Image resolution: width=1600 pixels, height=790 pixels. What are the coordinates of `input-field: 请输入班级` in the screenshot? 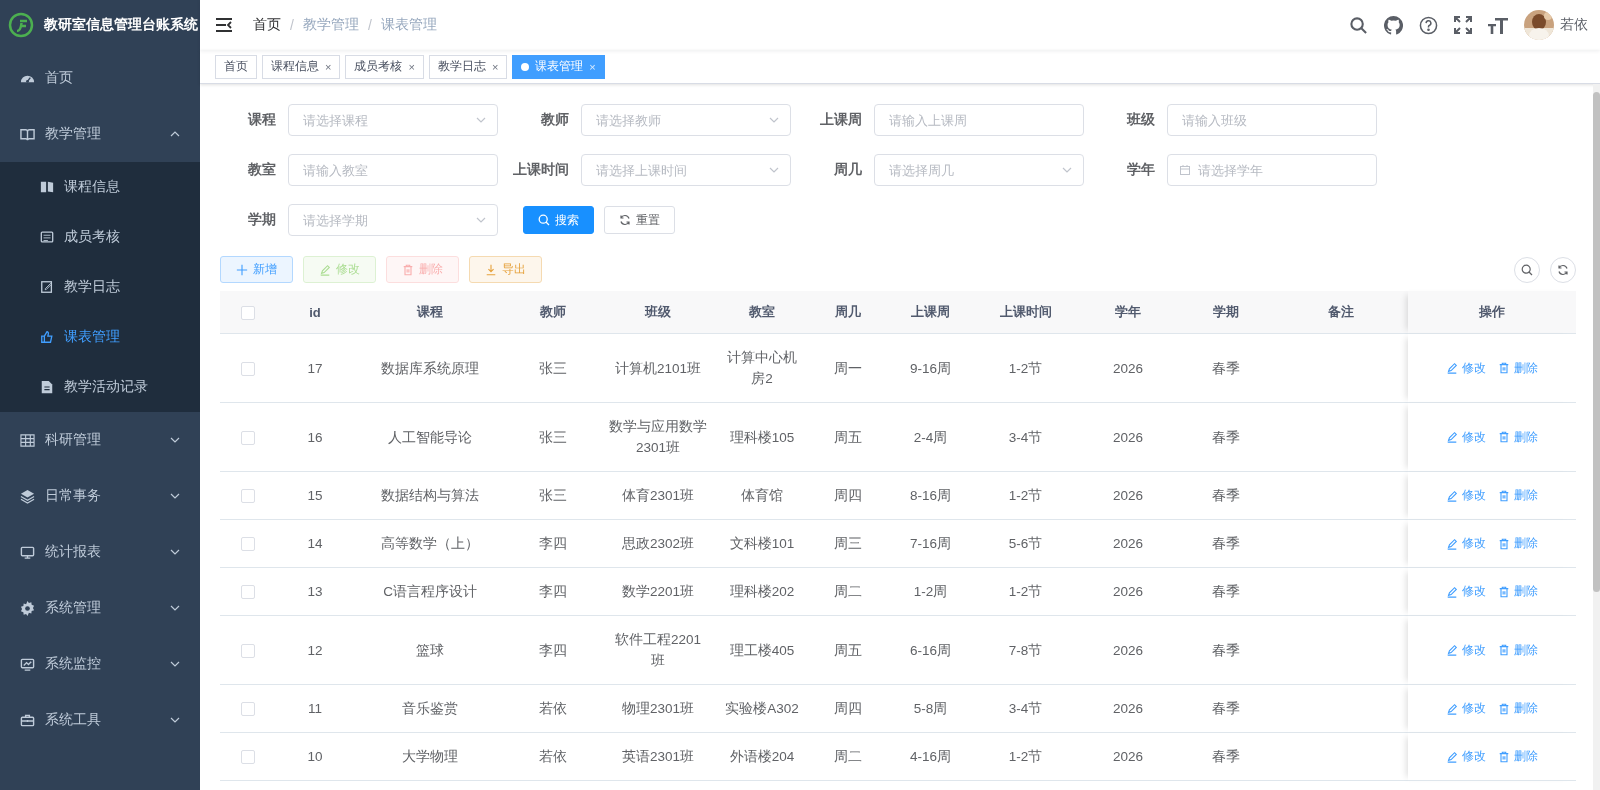 It's located at (1272, 120).